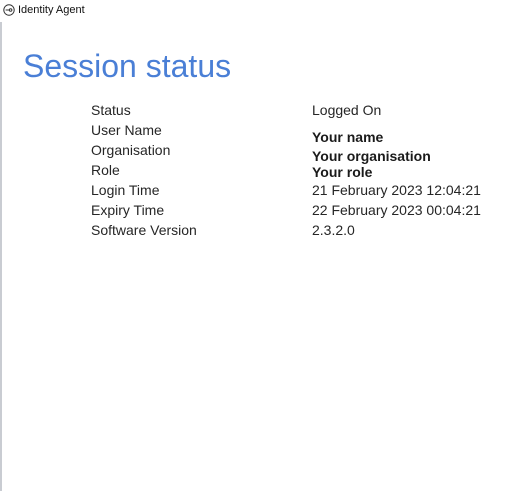 This screenshot has height=491, width=512. What do you see at coordinates (301, 231) in the screenshot?
I see `software-version-row: Software Version 2.3.2.0` at bounding box center [301, 231].